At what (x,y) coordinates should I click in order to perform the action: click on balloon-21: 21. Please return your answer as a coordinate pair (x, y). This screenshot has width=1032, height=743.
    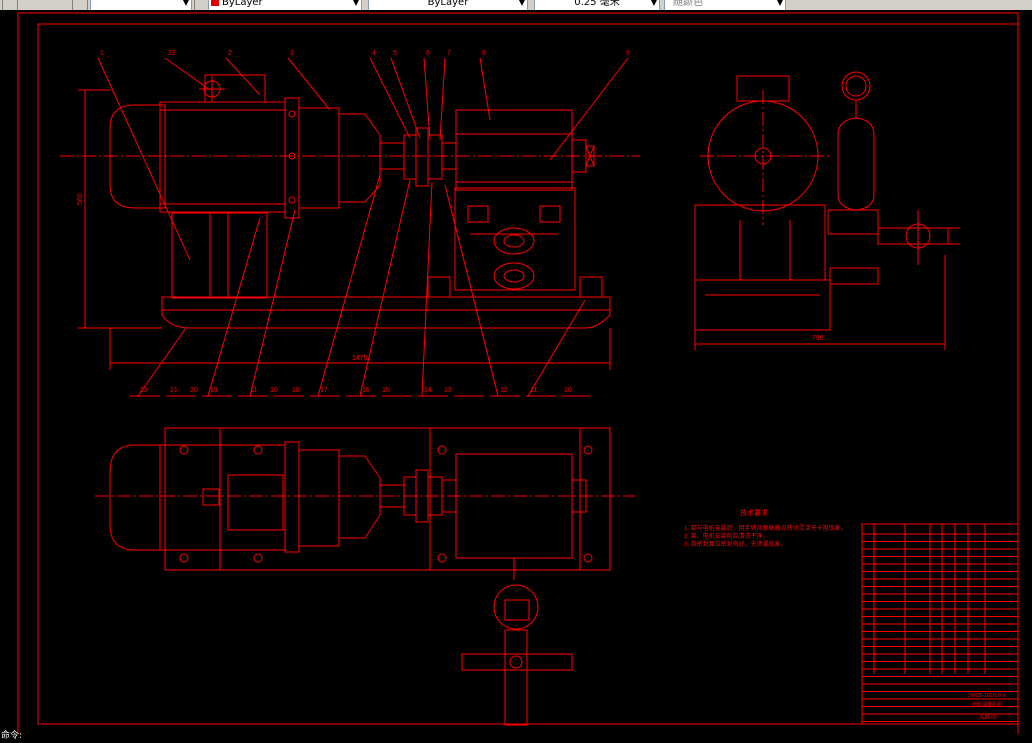
    Looking at the image, I should click on (174, 390).